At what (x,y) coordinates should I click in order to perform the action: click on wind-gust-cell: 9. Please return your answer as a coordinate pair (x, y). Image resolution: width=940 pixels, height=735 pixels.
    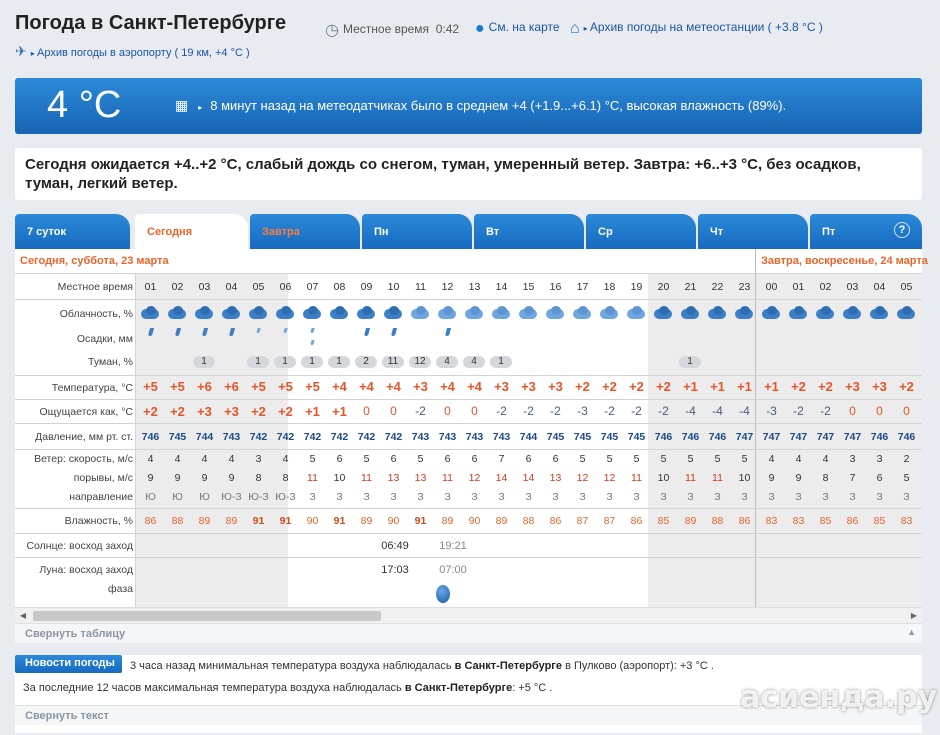
    Looking at the image, I should click on (204, 478).